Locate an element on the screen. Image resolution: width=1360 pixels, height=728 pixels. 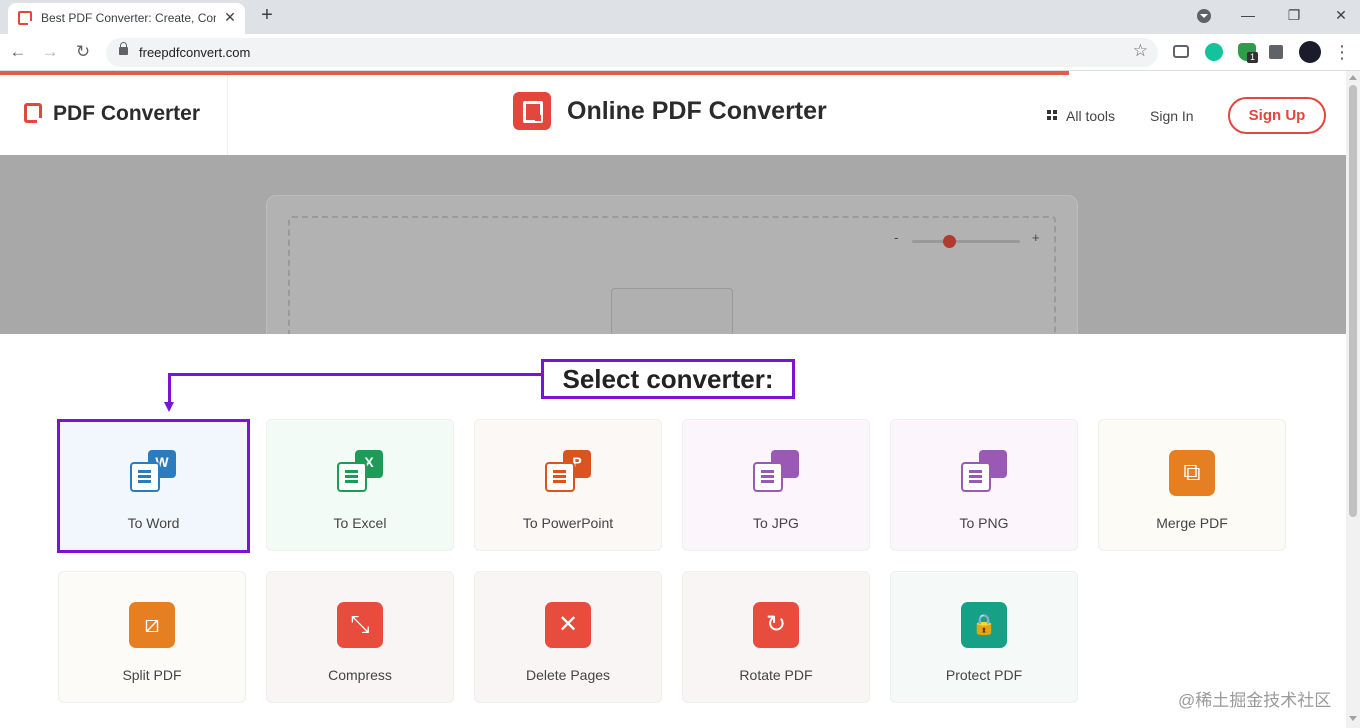
tool-card-merge-pdf: ⧉ Merge PDF is located at coordinates (1192, 485).